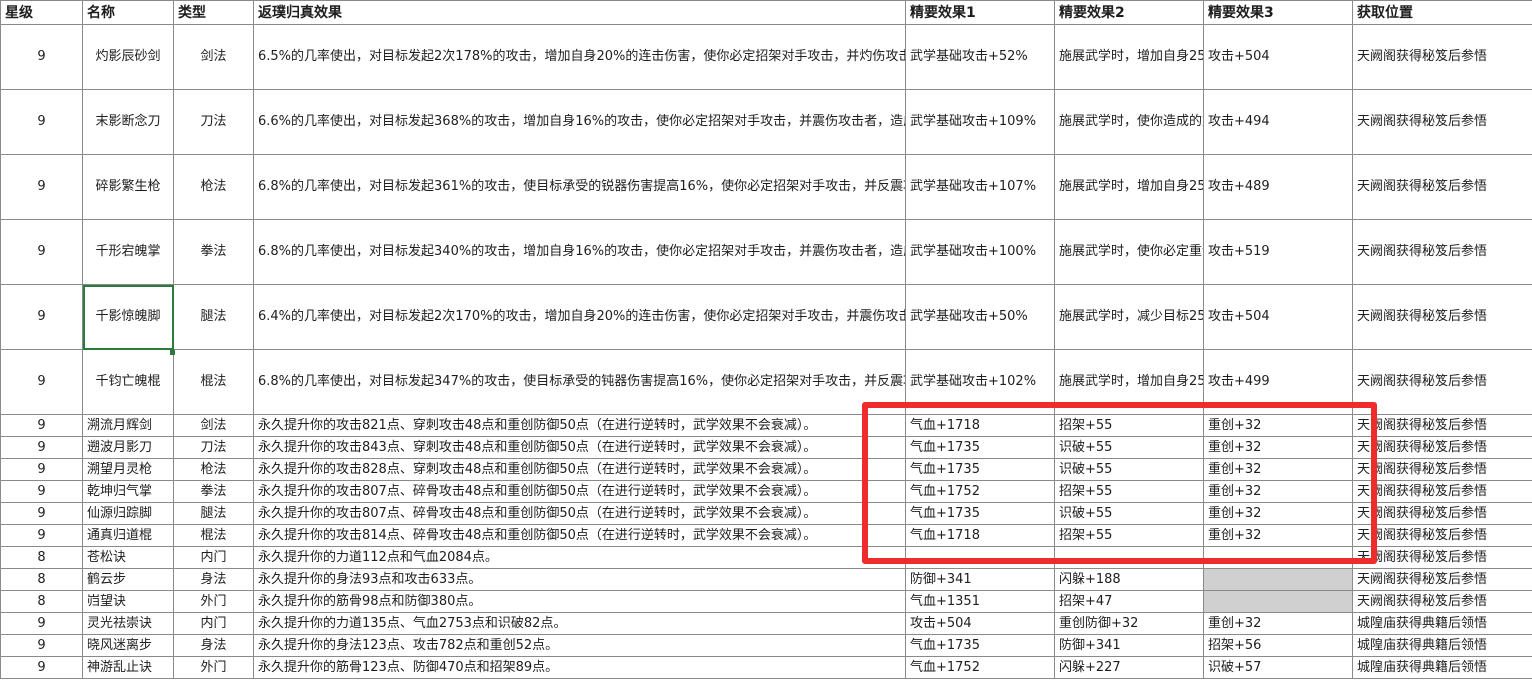  What do you see at coordinates (980, 57) in the screenshot?
I see `cell-essence1: 武学基础攻击+52%` at bounding box center [980, 57].